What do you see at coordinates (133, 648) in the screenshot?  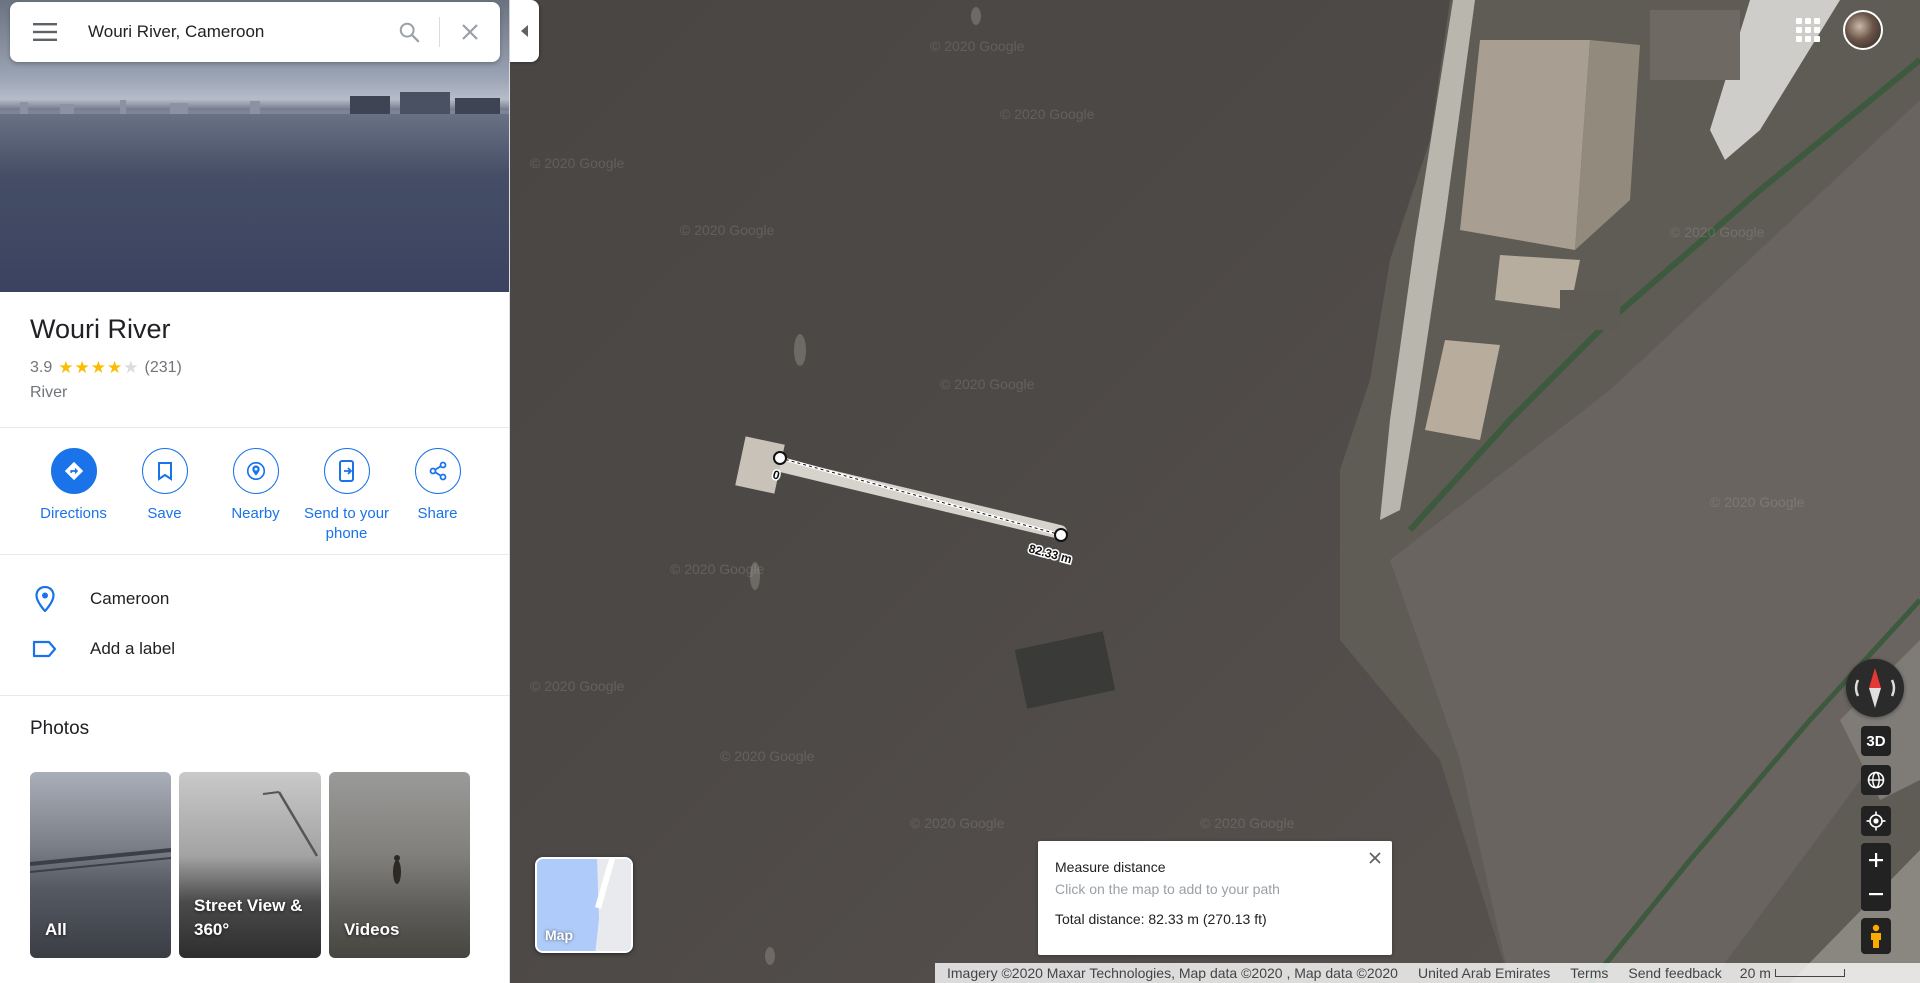 I see `add-label-text: Add a label` at bounding box center [133, 648].